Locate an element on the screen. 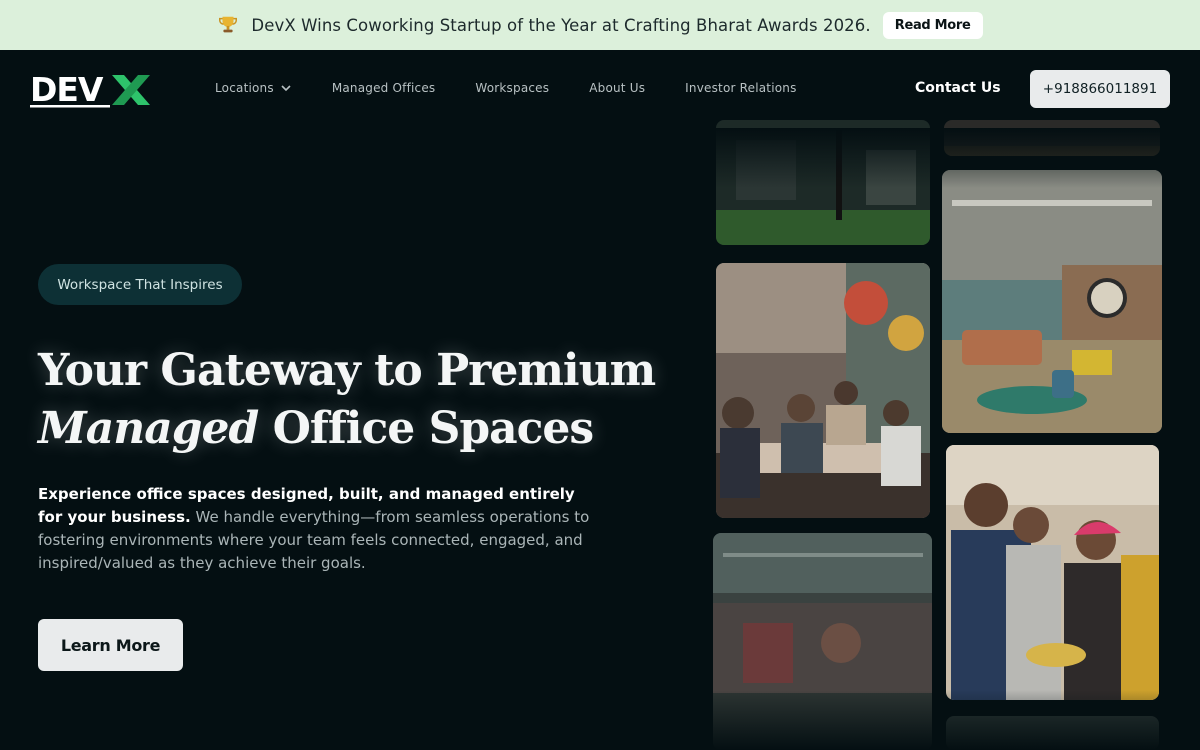  nav-investor-relations: Investor Relations is located at coordinates (740, 88).